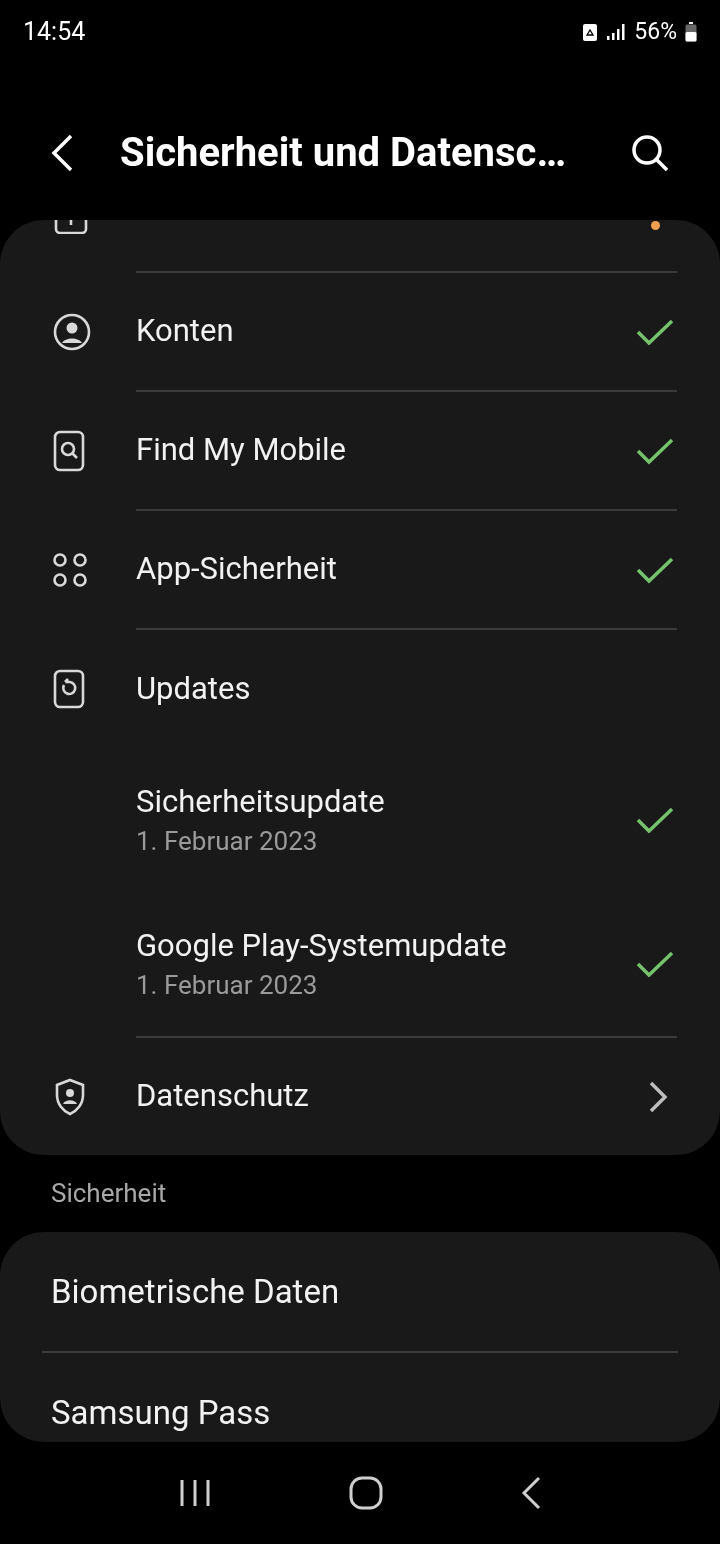  I want to click on item-title: Samsung Pass, so click(161, 1412).